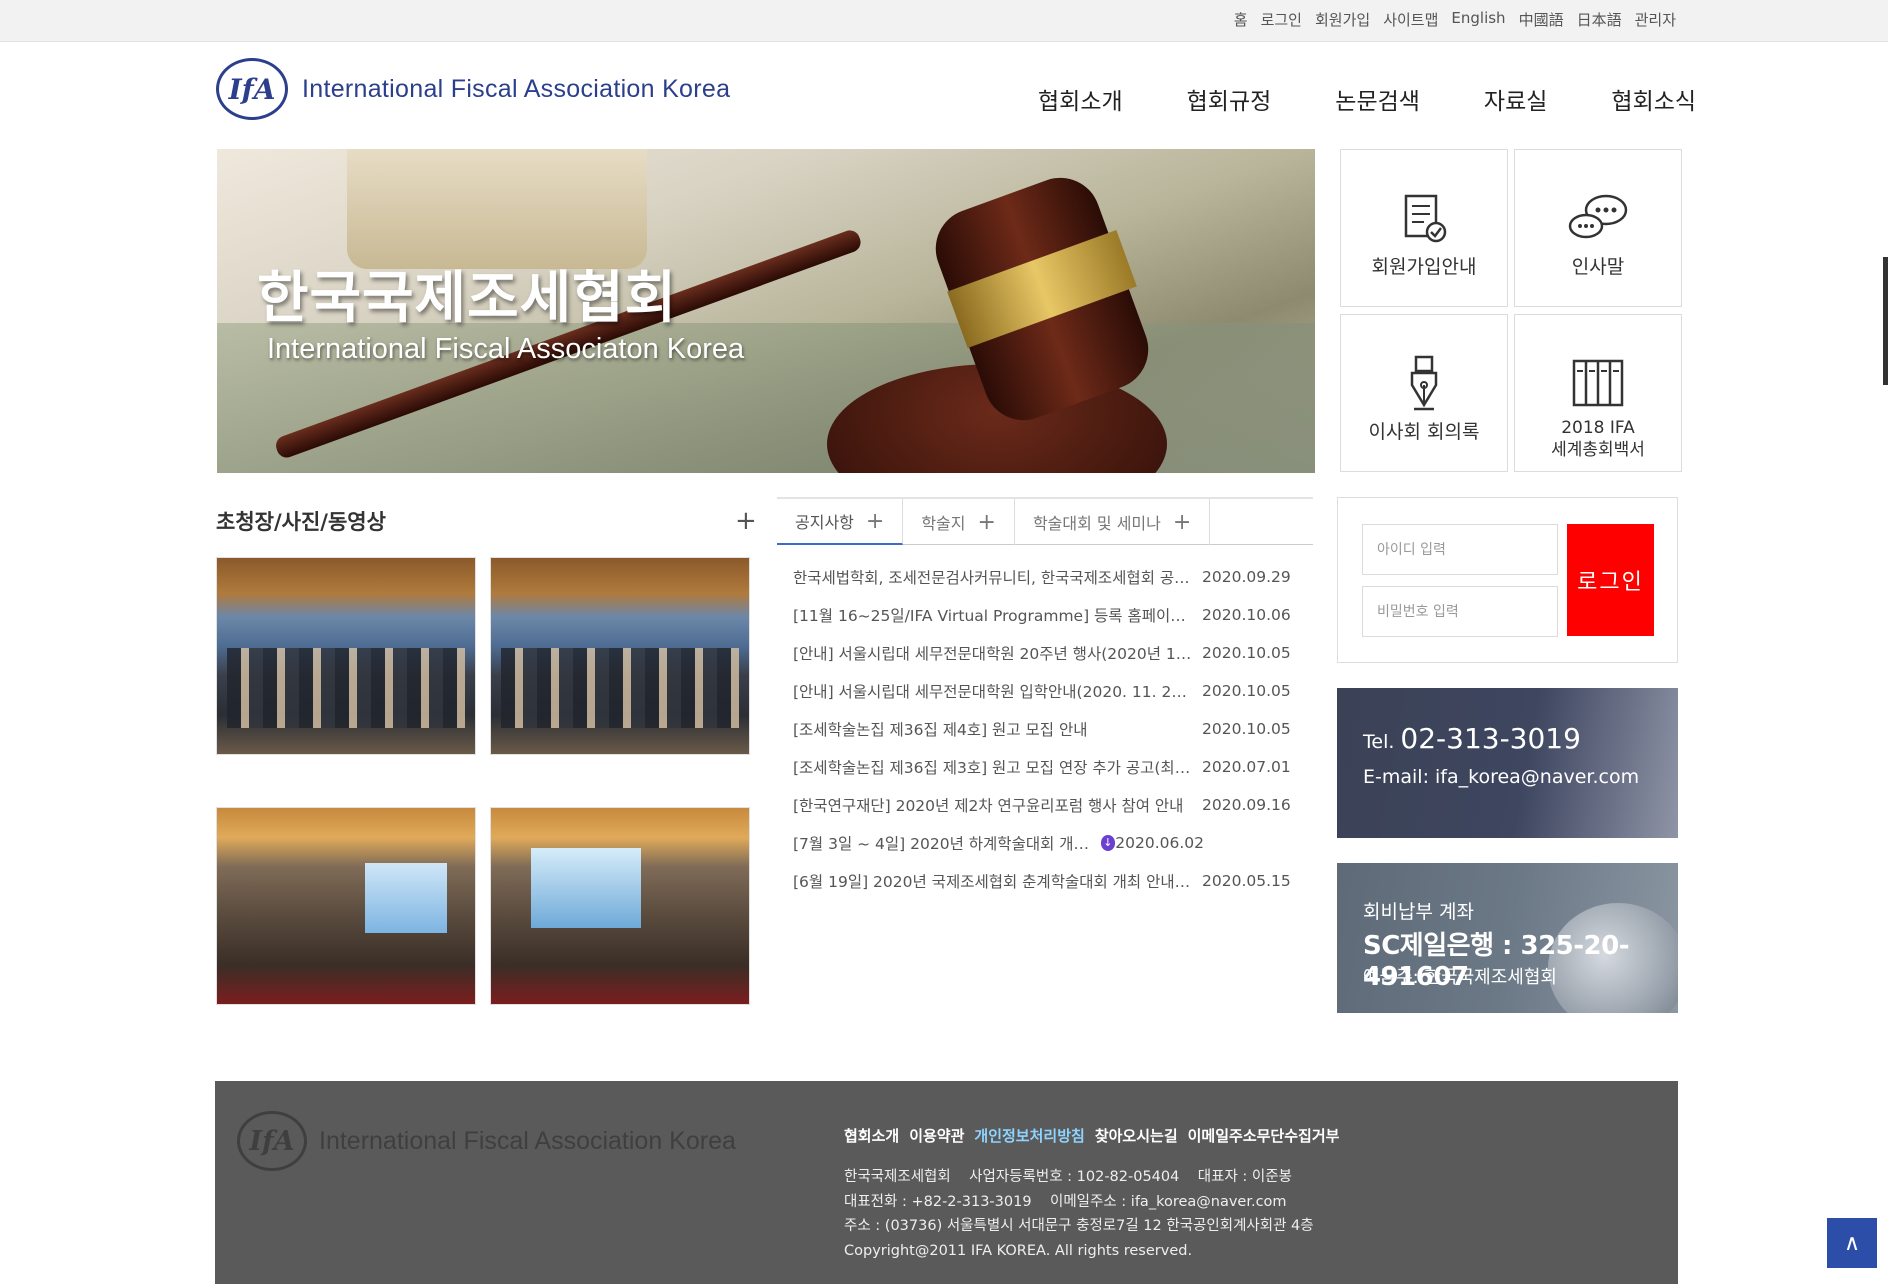  Describe the element at coordinates (1501, 777) in the screenshot. I see `contact-email: E-mail: ifa_korea@naver.com` at that location.